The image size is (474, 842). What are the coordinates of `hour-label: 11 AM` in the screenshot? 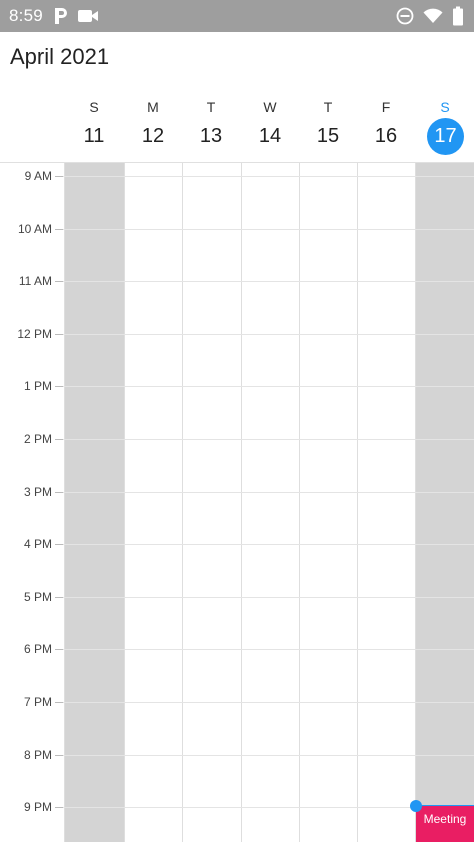 It's located at (35, 281).